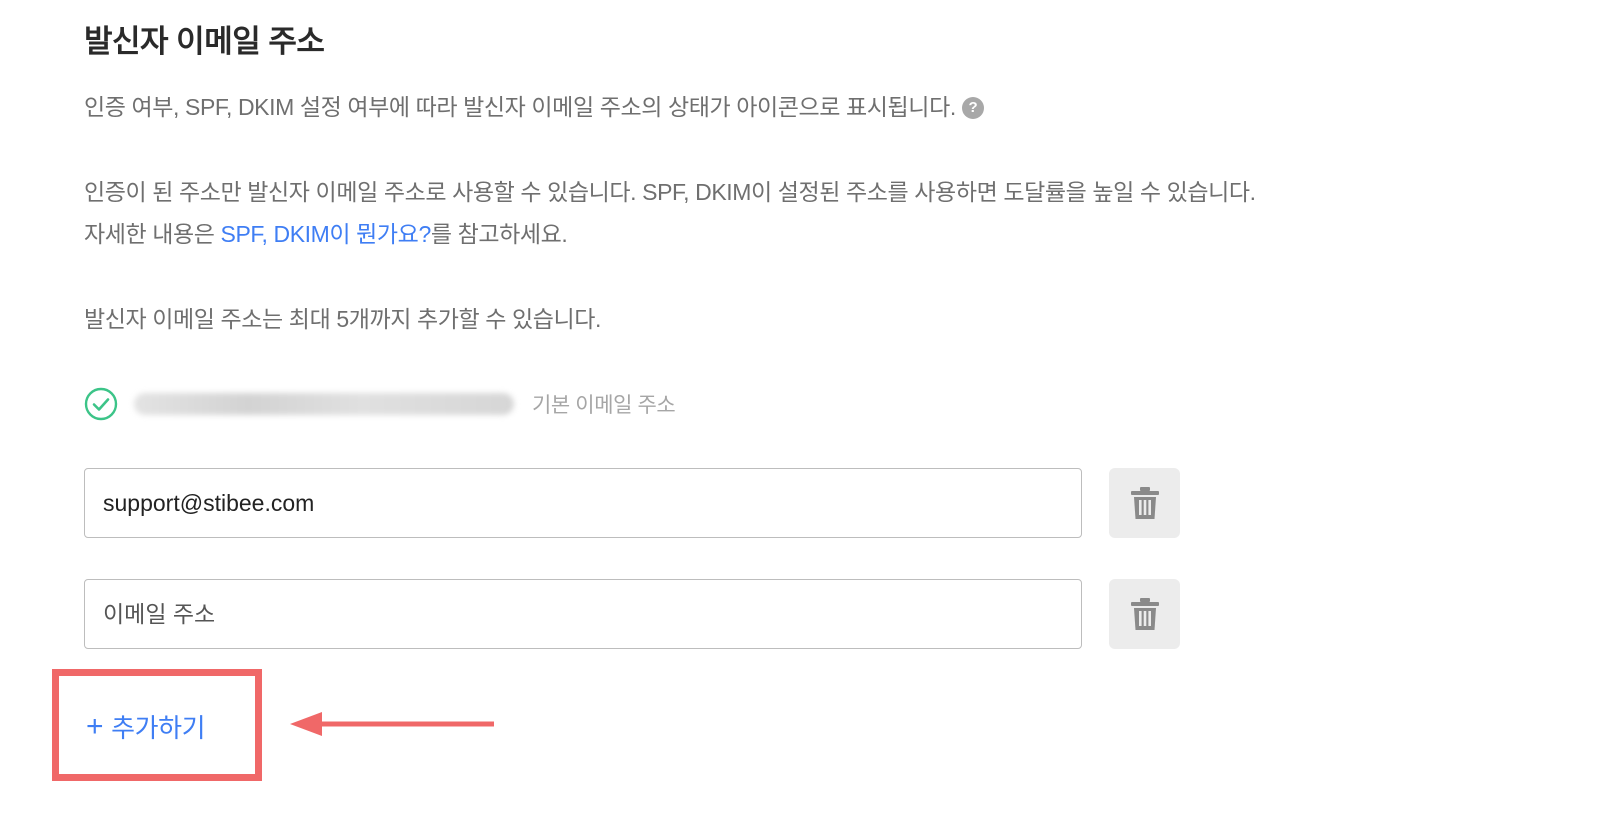 The width and height of the screenshot is (1600, 813). I want to click on add-email-label: 추가하기, so click(158, 728).